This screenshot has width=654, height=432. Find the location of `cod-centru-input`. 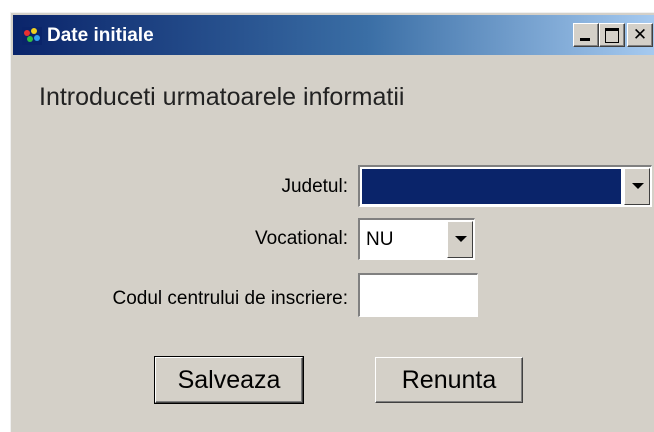

cod-centru-input is located at coordinates (418, 295).